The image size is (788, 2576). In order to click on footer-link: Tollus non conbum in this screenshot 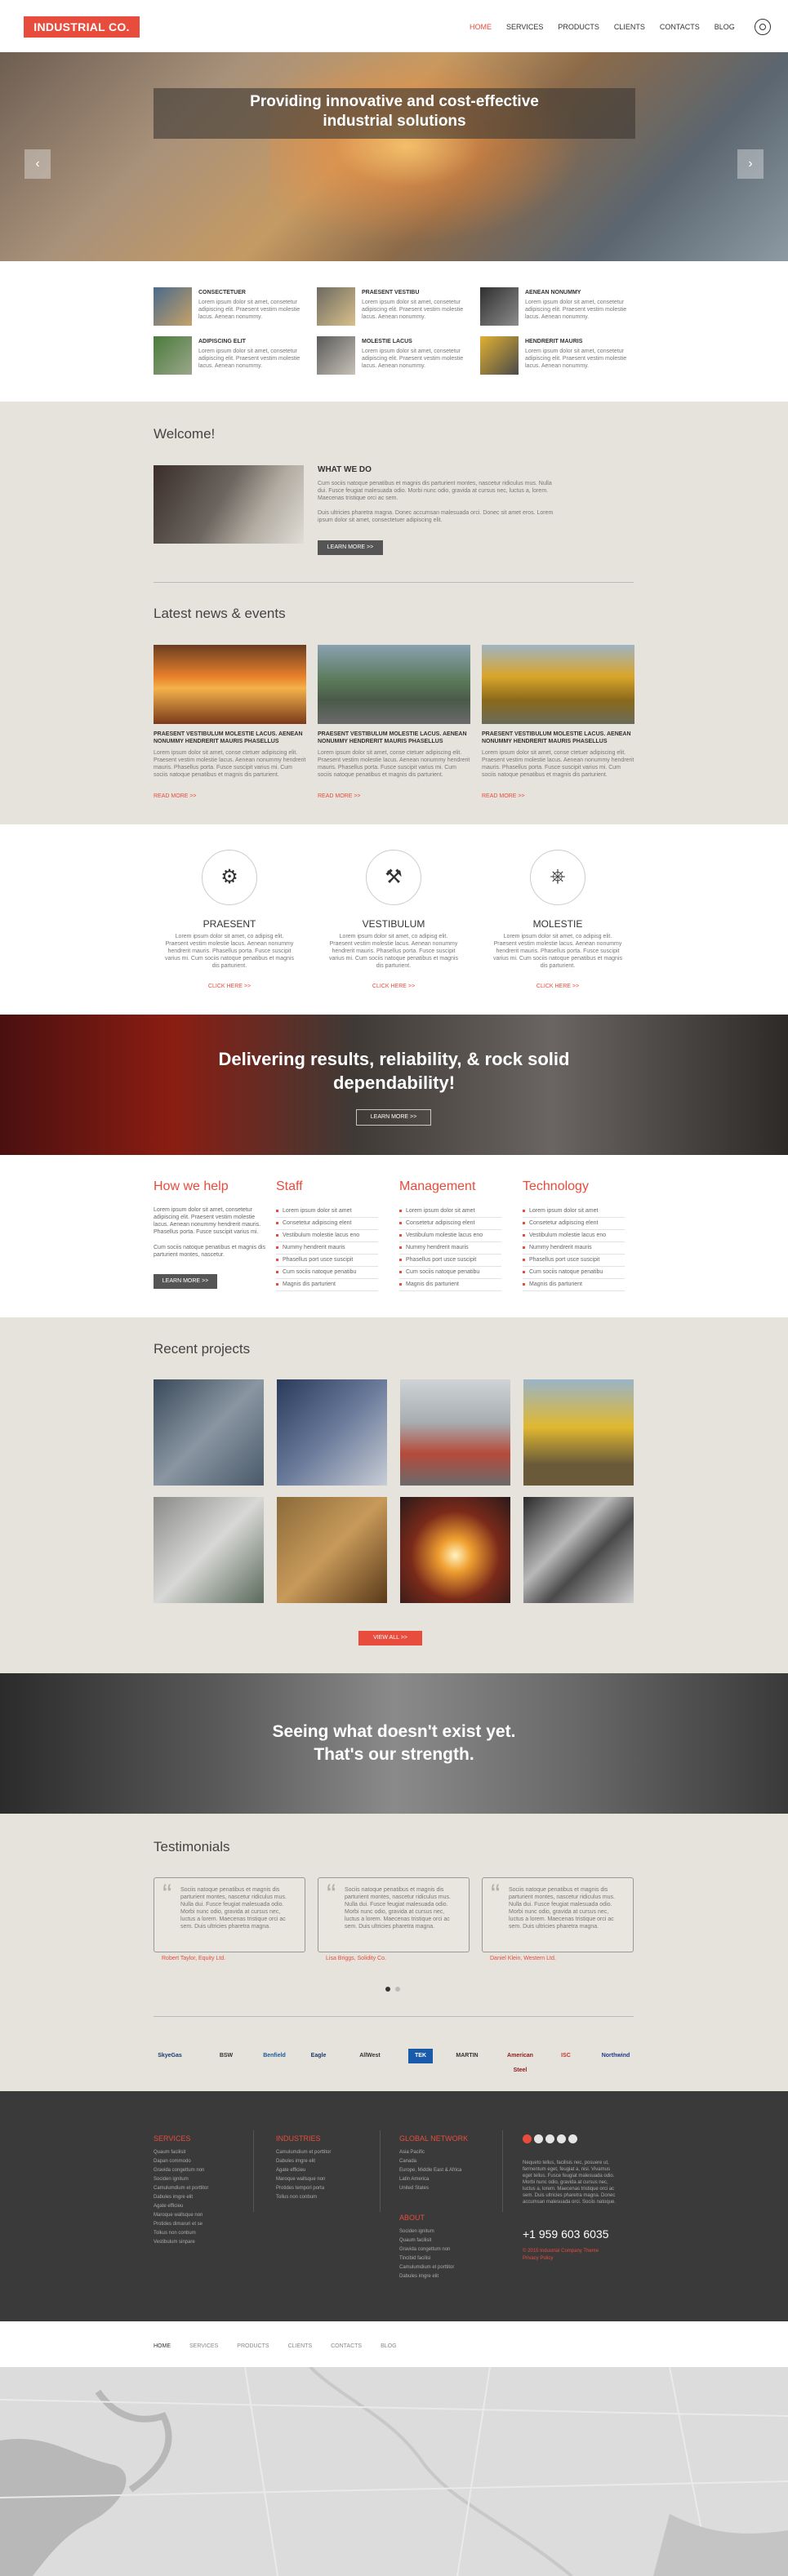, I will do `click(325, 2197)`.